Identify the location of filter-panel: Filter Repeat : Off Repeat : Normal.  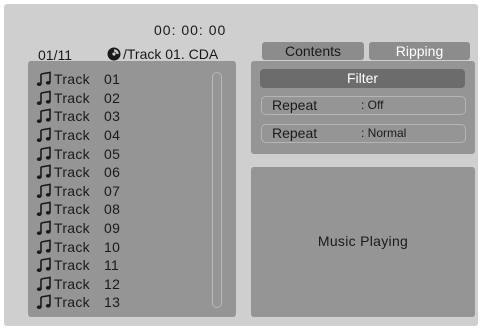
(363, 107).